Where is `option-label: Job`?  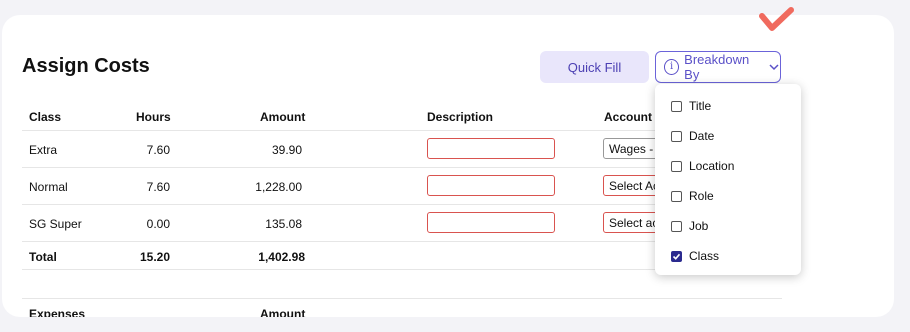 option-label: Job is located at coordinates (699, 226).